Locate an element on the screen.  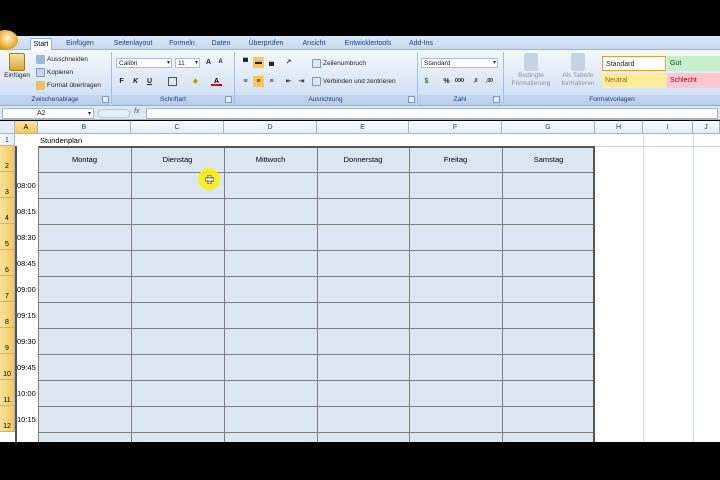
number-format-combo: Standard ▾ is located at coordinates (459, 63).